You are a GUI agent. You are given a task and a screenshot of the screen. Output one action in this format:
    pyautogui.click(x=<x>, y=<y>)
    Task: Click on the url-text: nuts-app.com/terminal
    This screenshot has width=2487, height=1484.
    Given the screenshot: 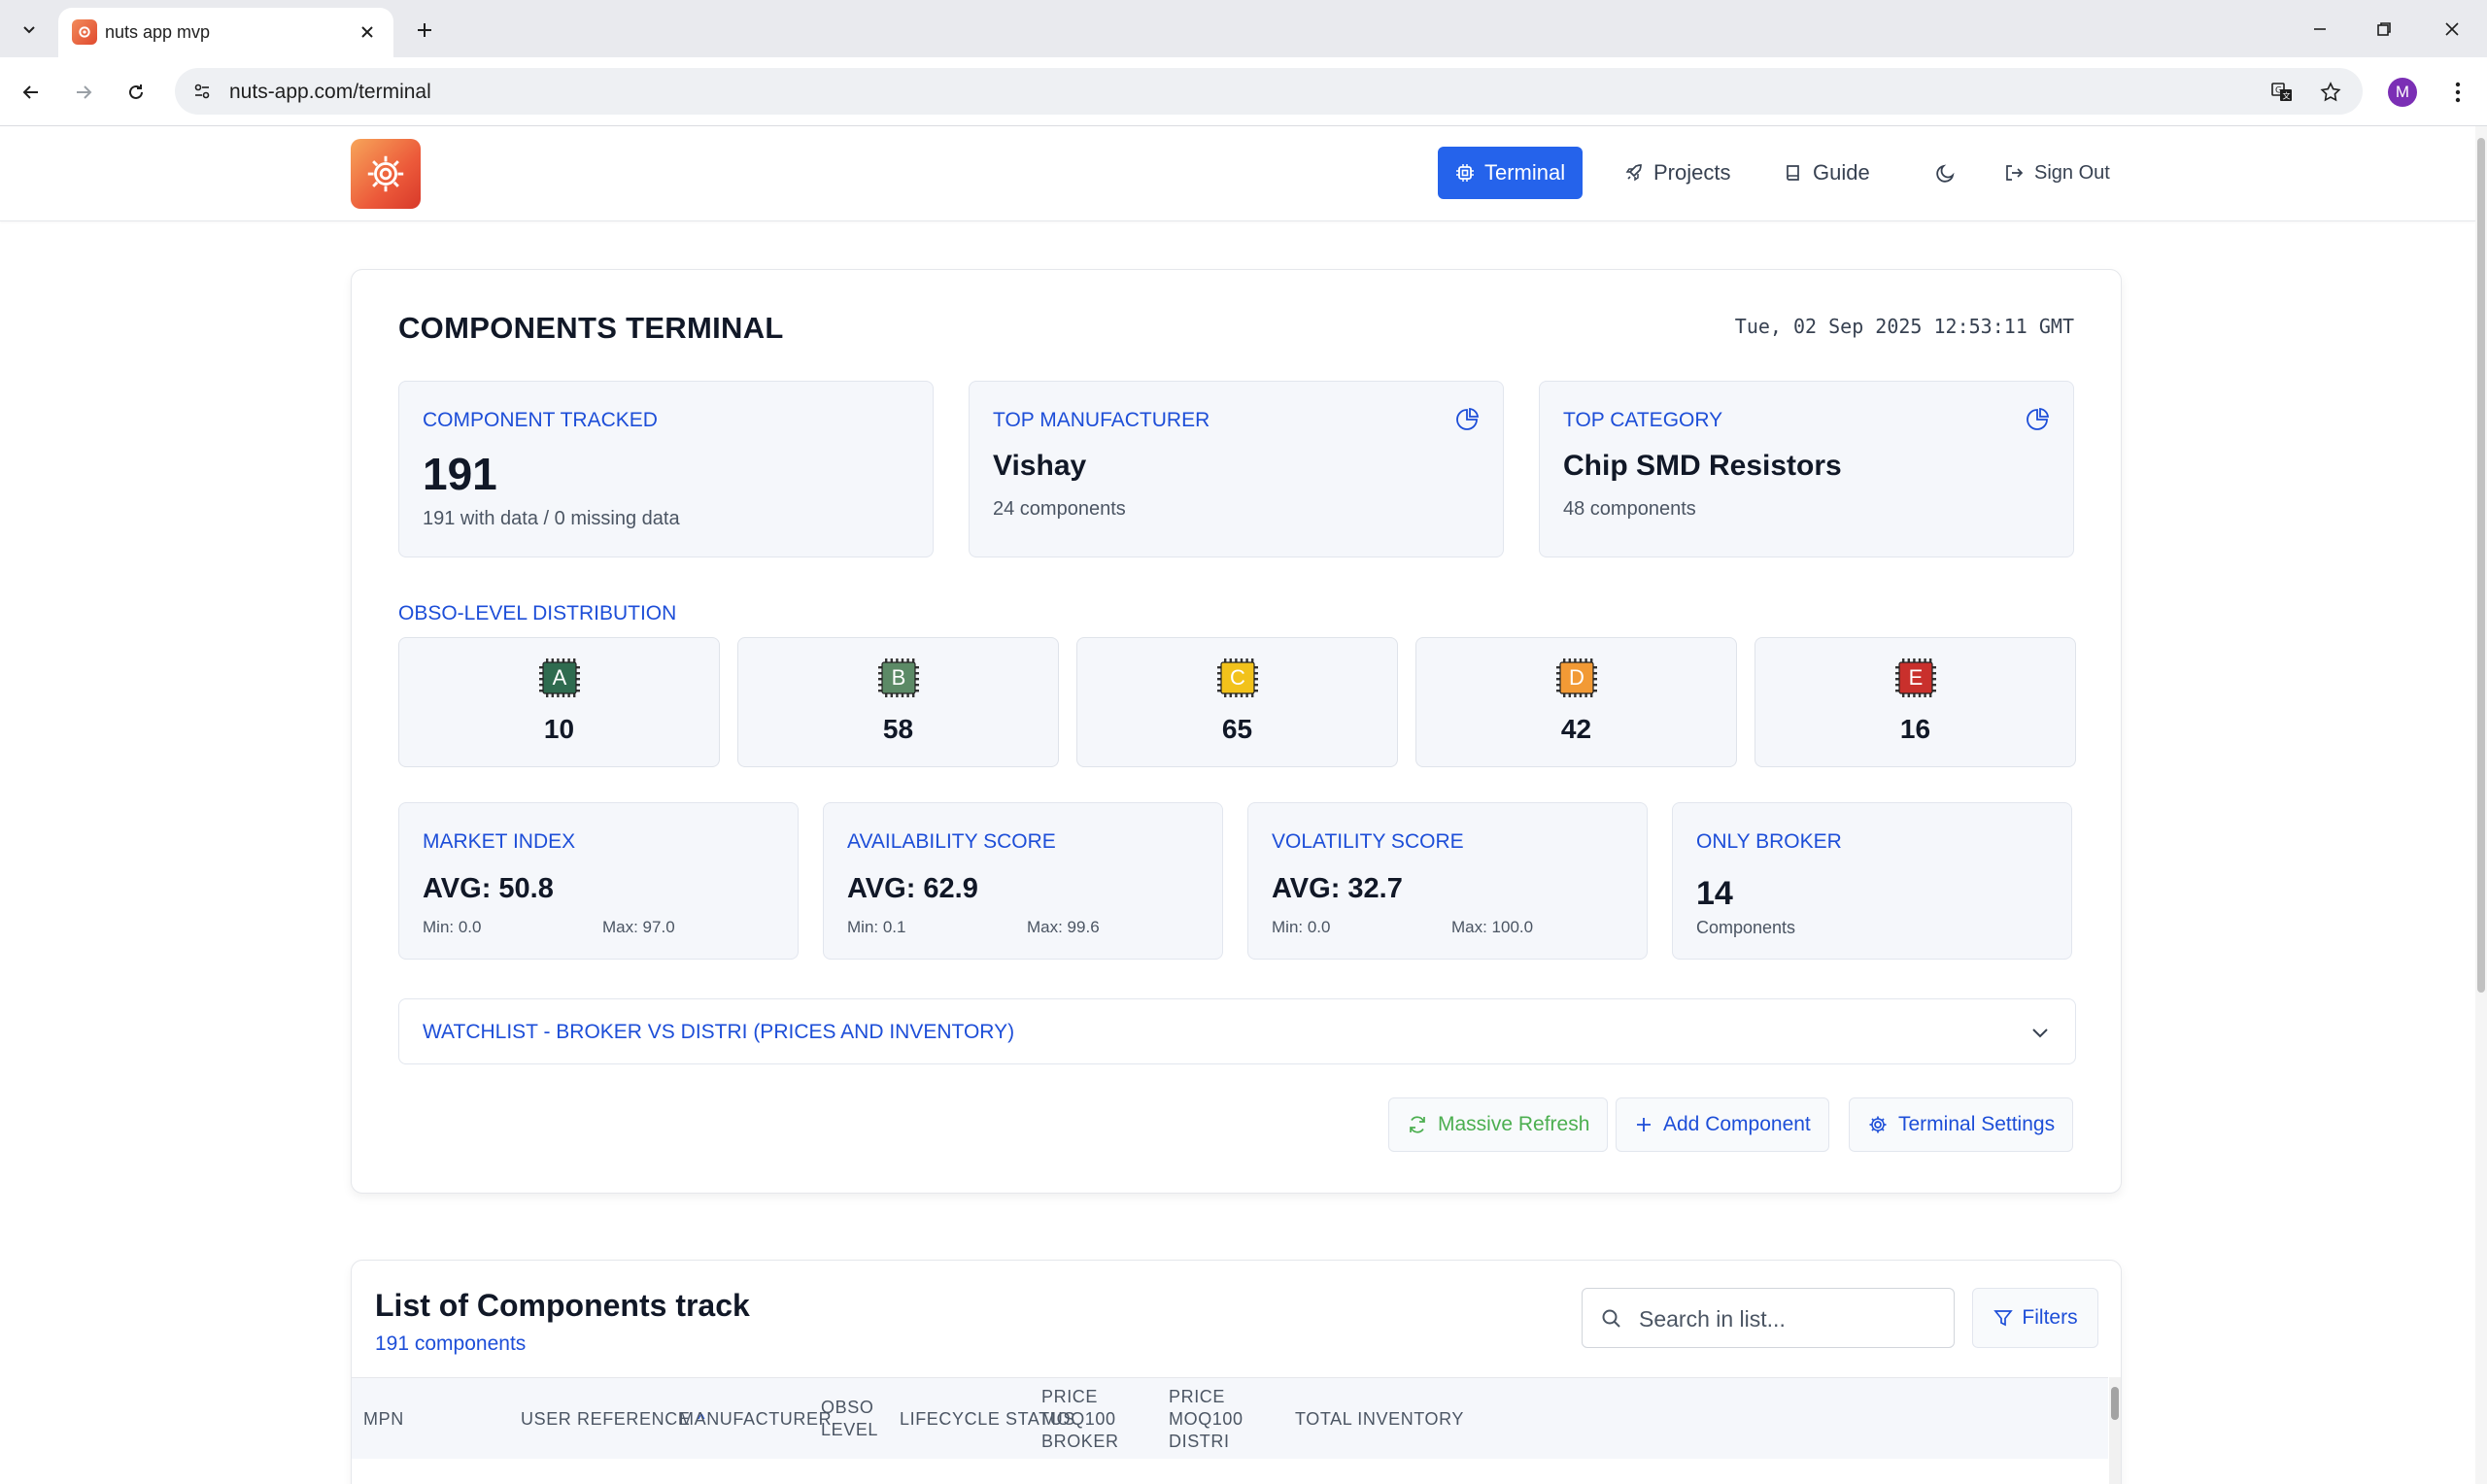 What is the action you would take?
    pyautogui.click(x=330, y=92)
    